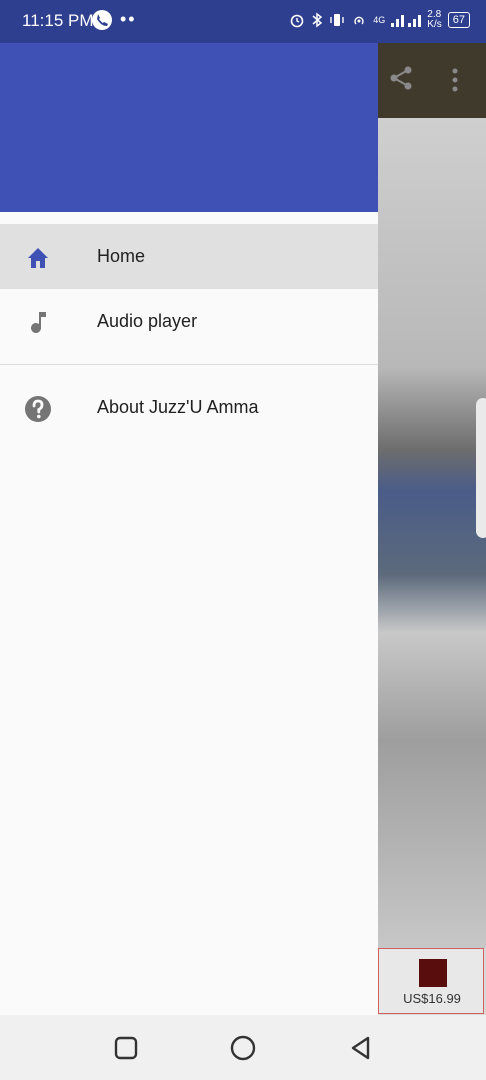 This screenshot has width=486, height=1080. I want to click on home-nav-icon, so click(243, 1048).